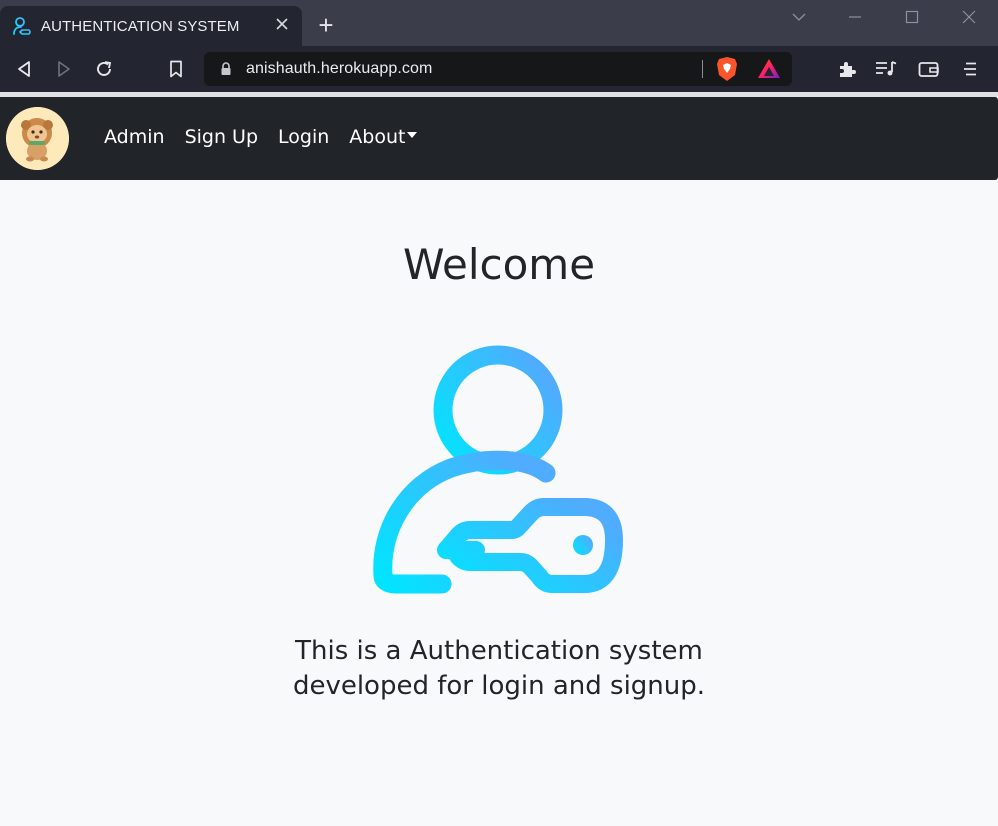 This screenshot has height=826, width=998. I want to click on url-divider, so click(702, 69).